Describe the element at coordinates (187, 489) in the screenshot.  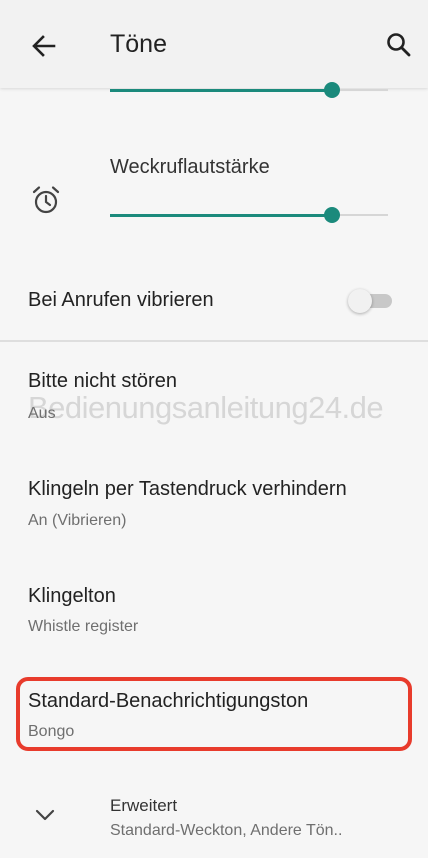
I see `prevent-ringing-title: Klingeln per Tastendruck verhindern` at that location.